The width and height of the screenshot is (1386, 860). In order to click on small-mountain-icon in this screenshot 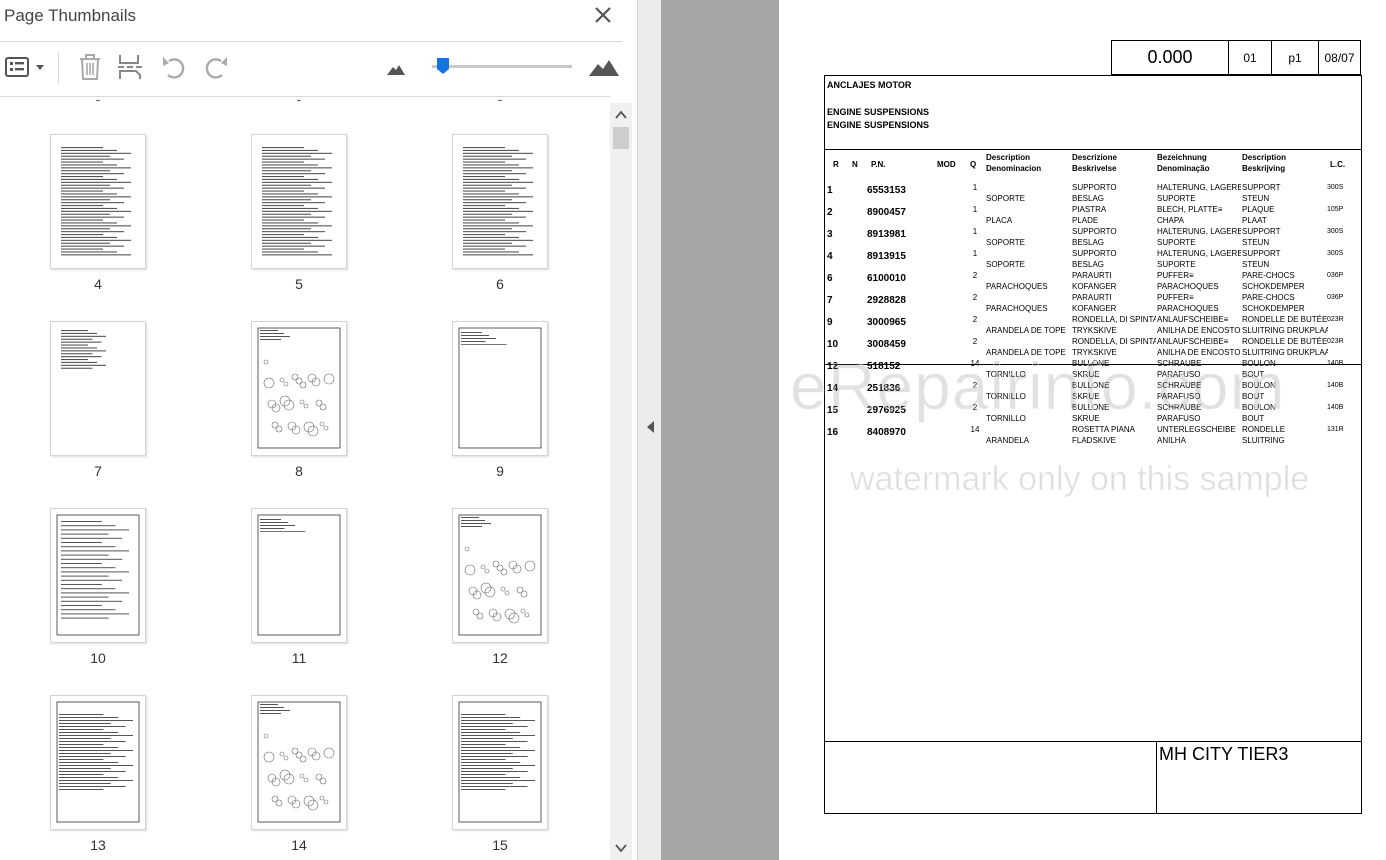, I will do `click(396, 67)`.